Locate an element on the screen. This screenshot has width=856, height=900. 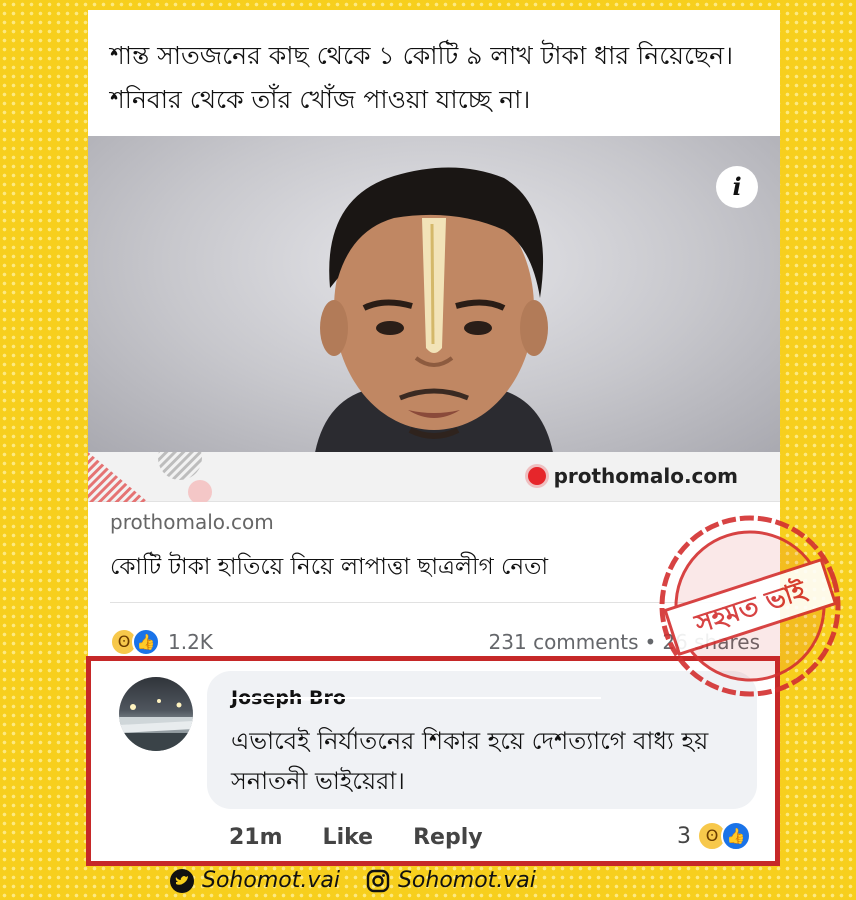
sun-logo-icon is located at coordinates (536, 476).